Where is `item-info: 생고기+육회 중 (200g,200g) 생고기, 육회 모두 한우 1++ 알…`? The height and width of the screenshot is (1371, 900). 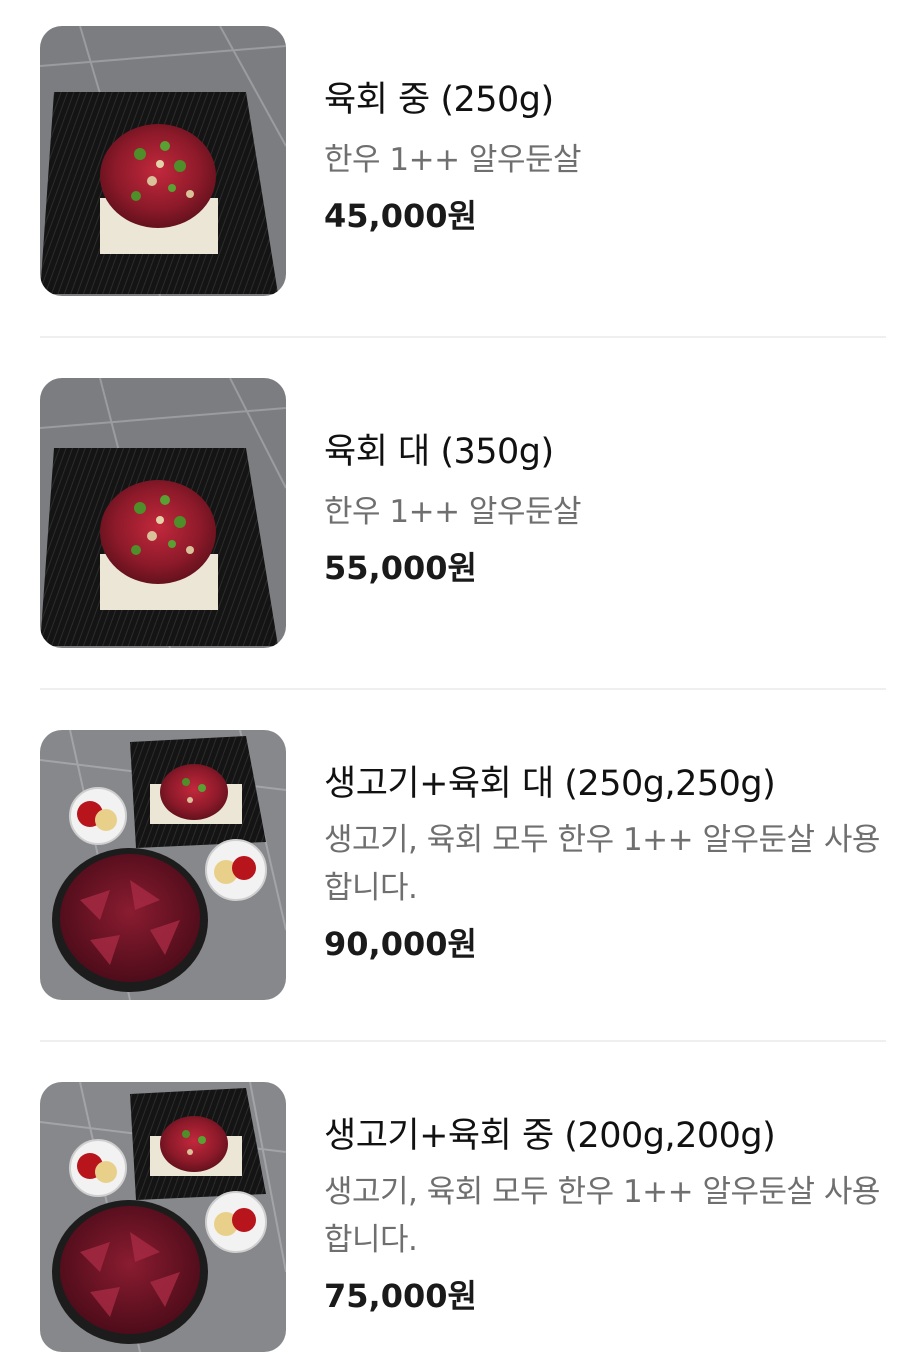
item-info: 생고기+육회 중 (200g,200g) 생고기, 육회 모두 한우 1++ 알… is located at coordinates (605, 1216).